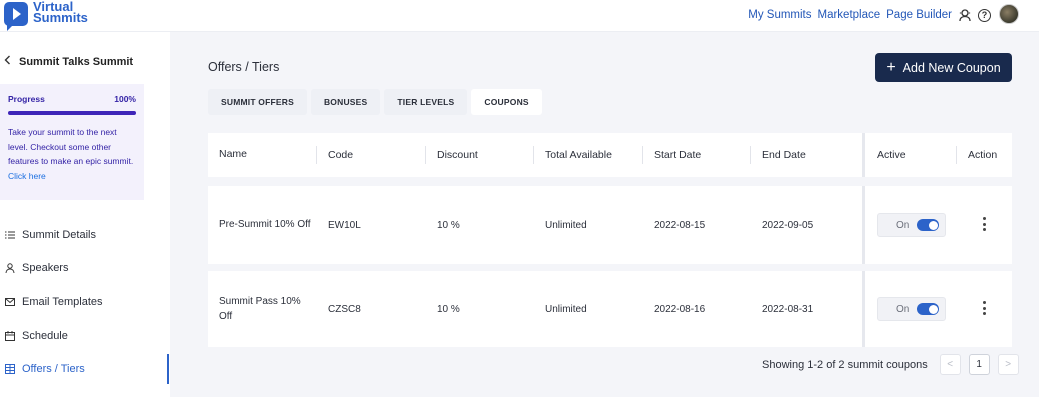  I want to click on plus-icon: +, so click(891, 67).